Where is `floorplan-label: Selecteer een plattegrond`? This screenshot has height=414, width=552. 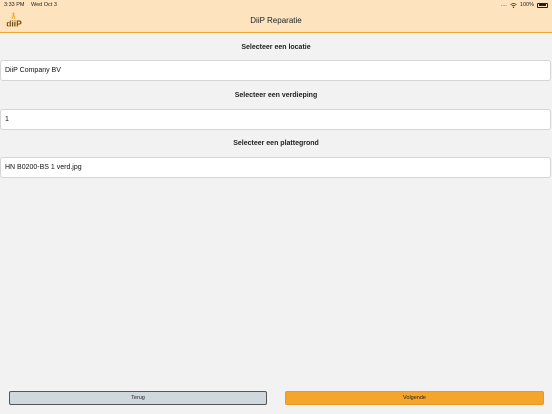 floorplan-label: Selecteer een plattegrond is located at coordinates (276, 143).